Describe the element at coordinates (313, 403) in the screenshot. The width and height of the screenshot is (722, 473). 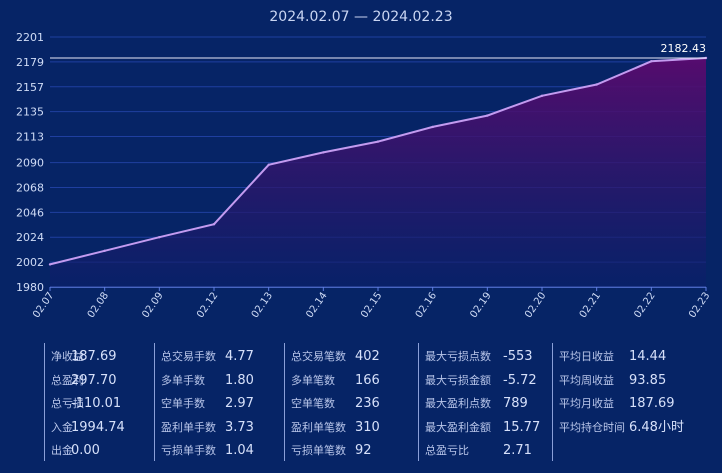
I see `stat-label: 空单笔数` at that location.